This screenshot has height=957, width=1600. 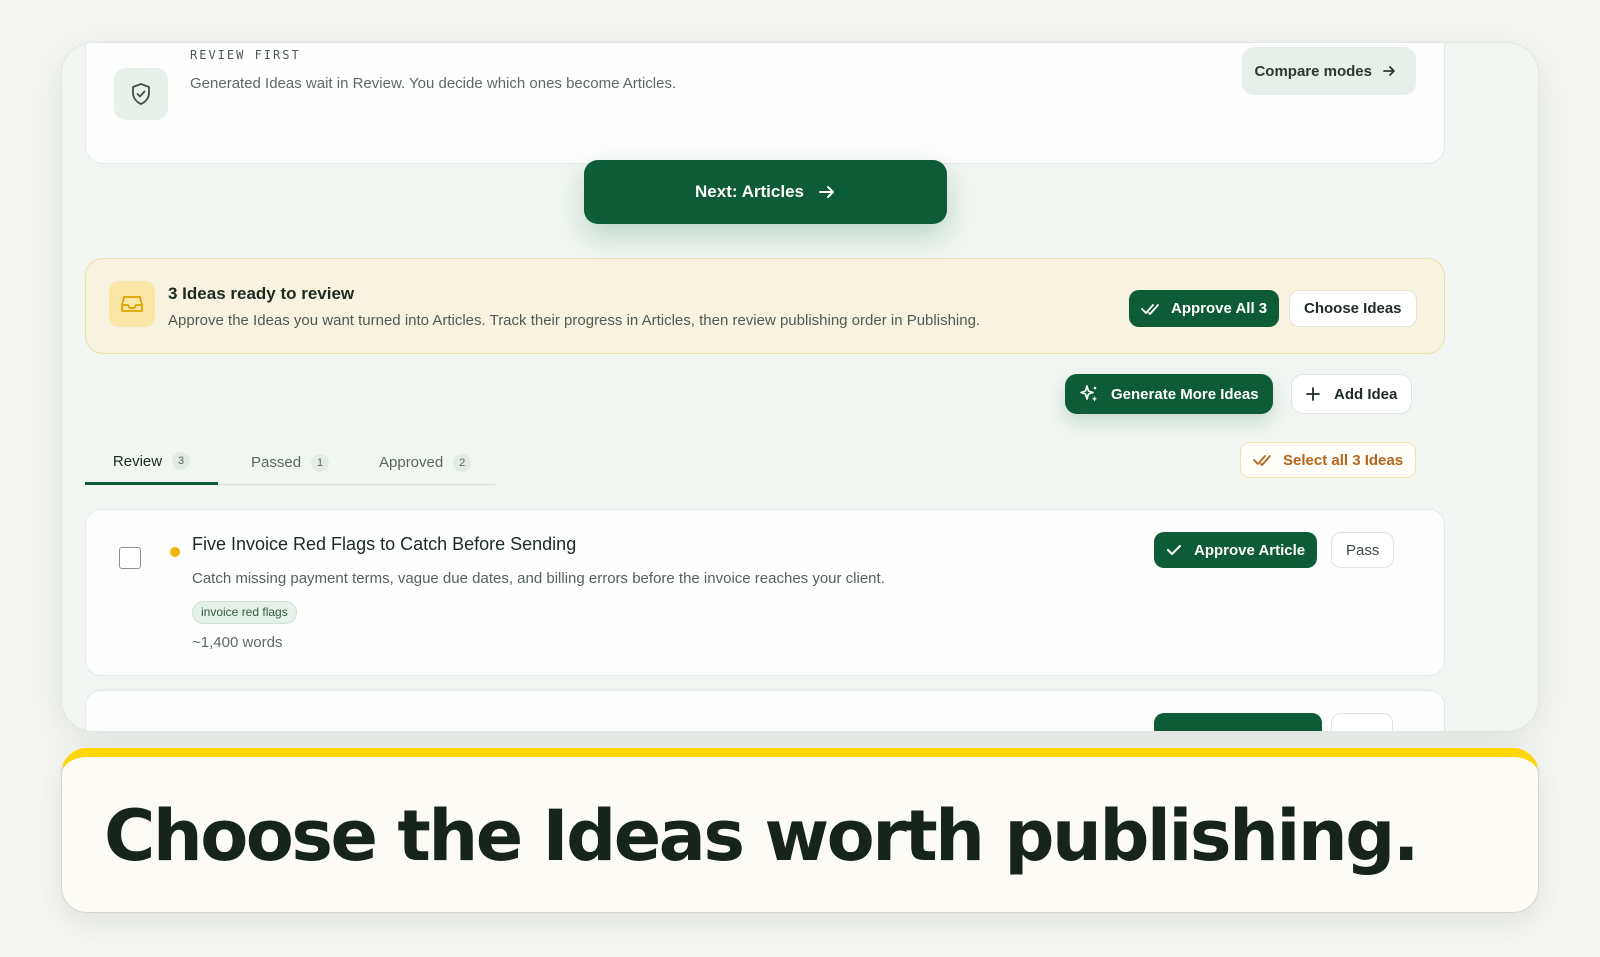 I want to click on compare-modes-label: Compare modes, so click(x=1313, y=71).